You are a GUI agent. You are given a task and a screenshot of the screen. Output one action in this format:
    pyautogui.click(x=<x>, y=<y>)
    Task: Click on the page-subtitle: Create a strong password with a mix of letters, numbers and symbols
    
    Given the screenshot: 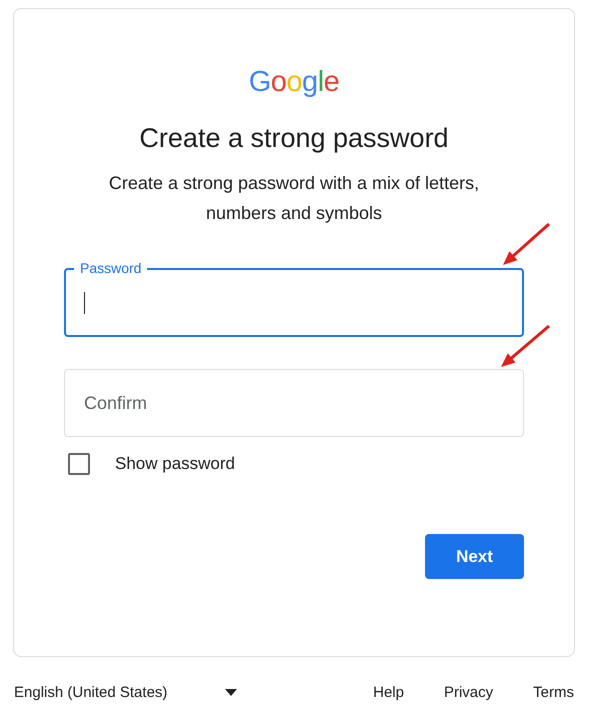 What is the action you would take?
    pyautogui.click(x=294, y=198)
    